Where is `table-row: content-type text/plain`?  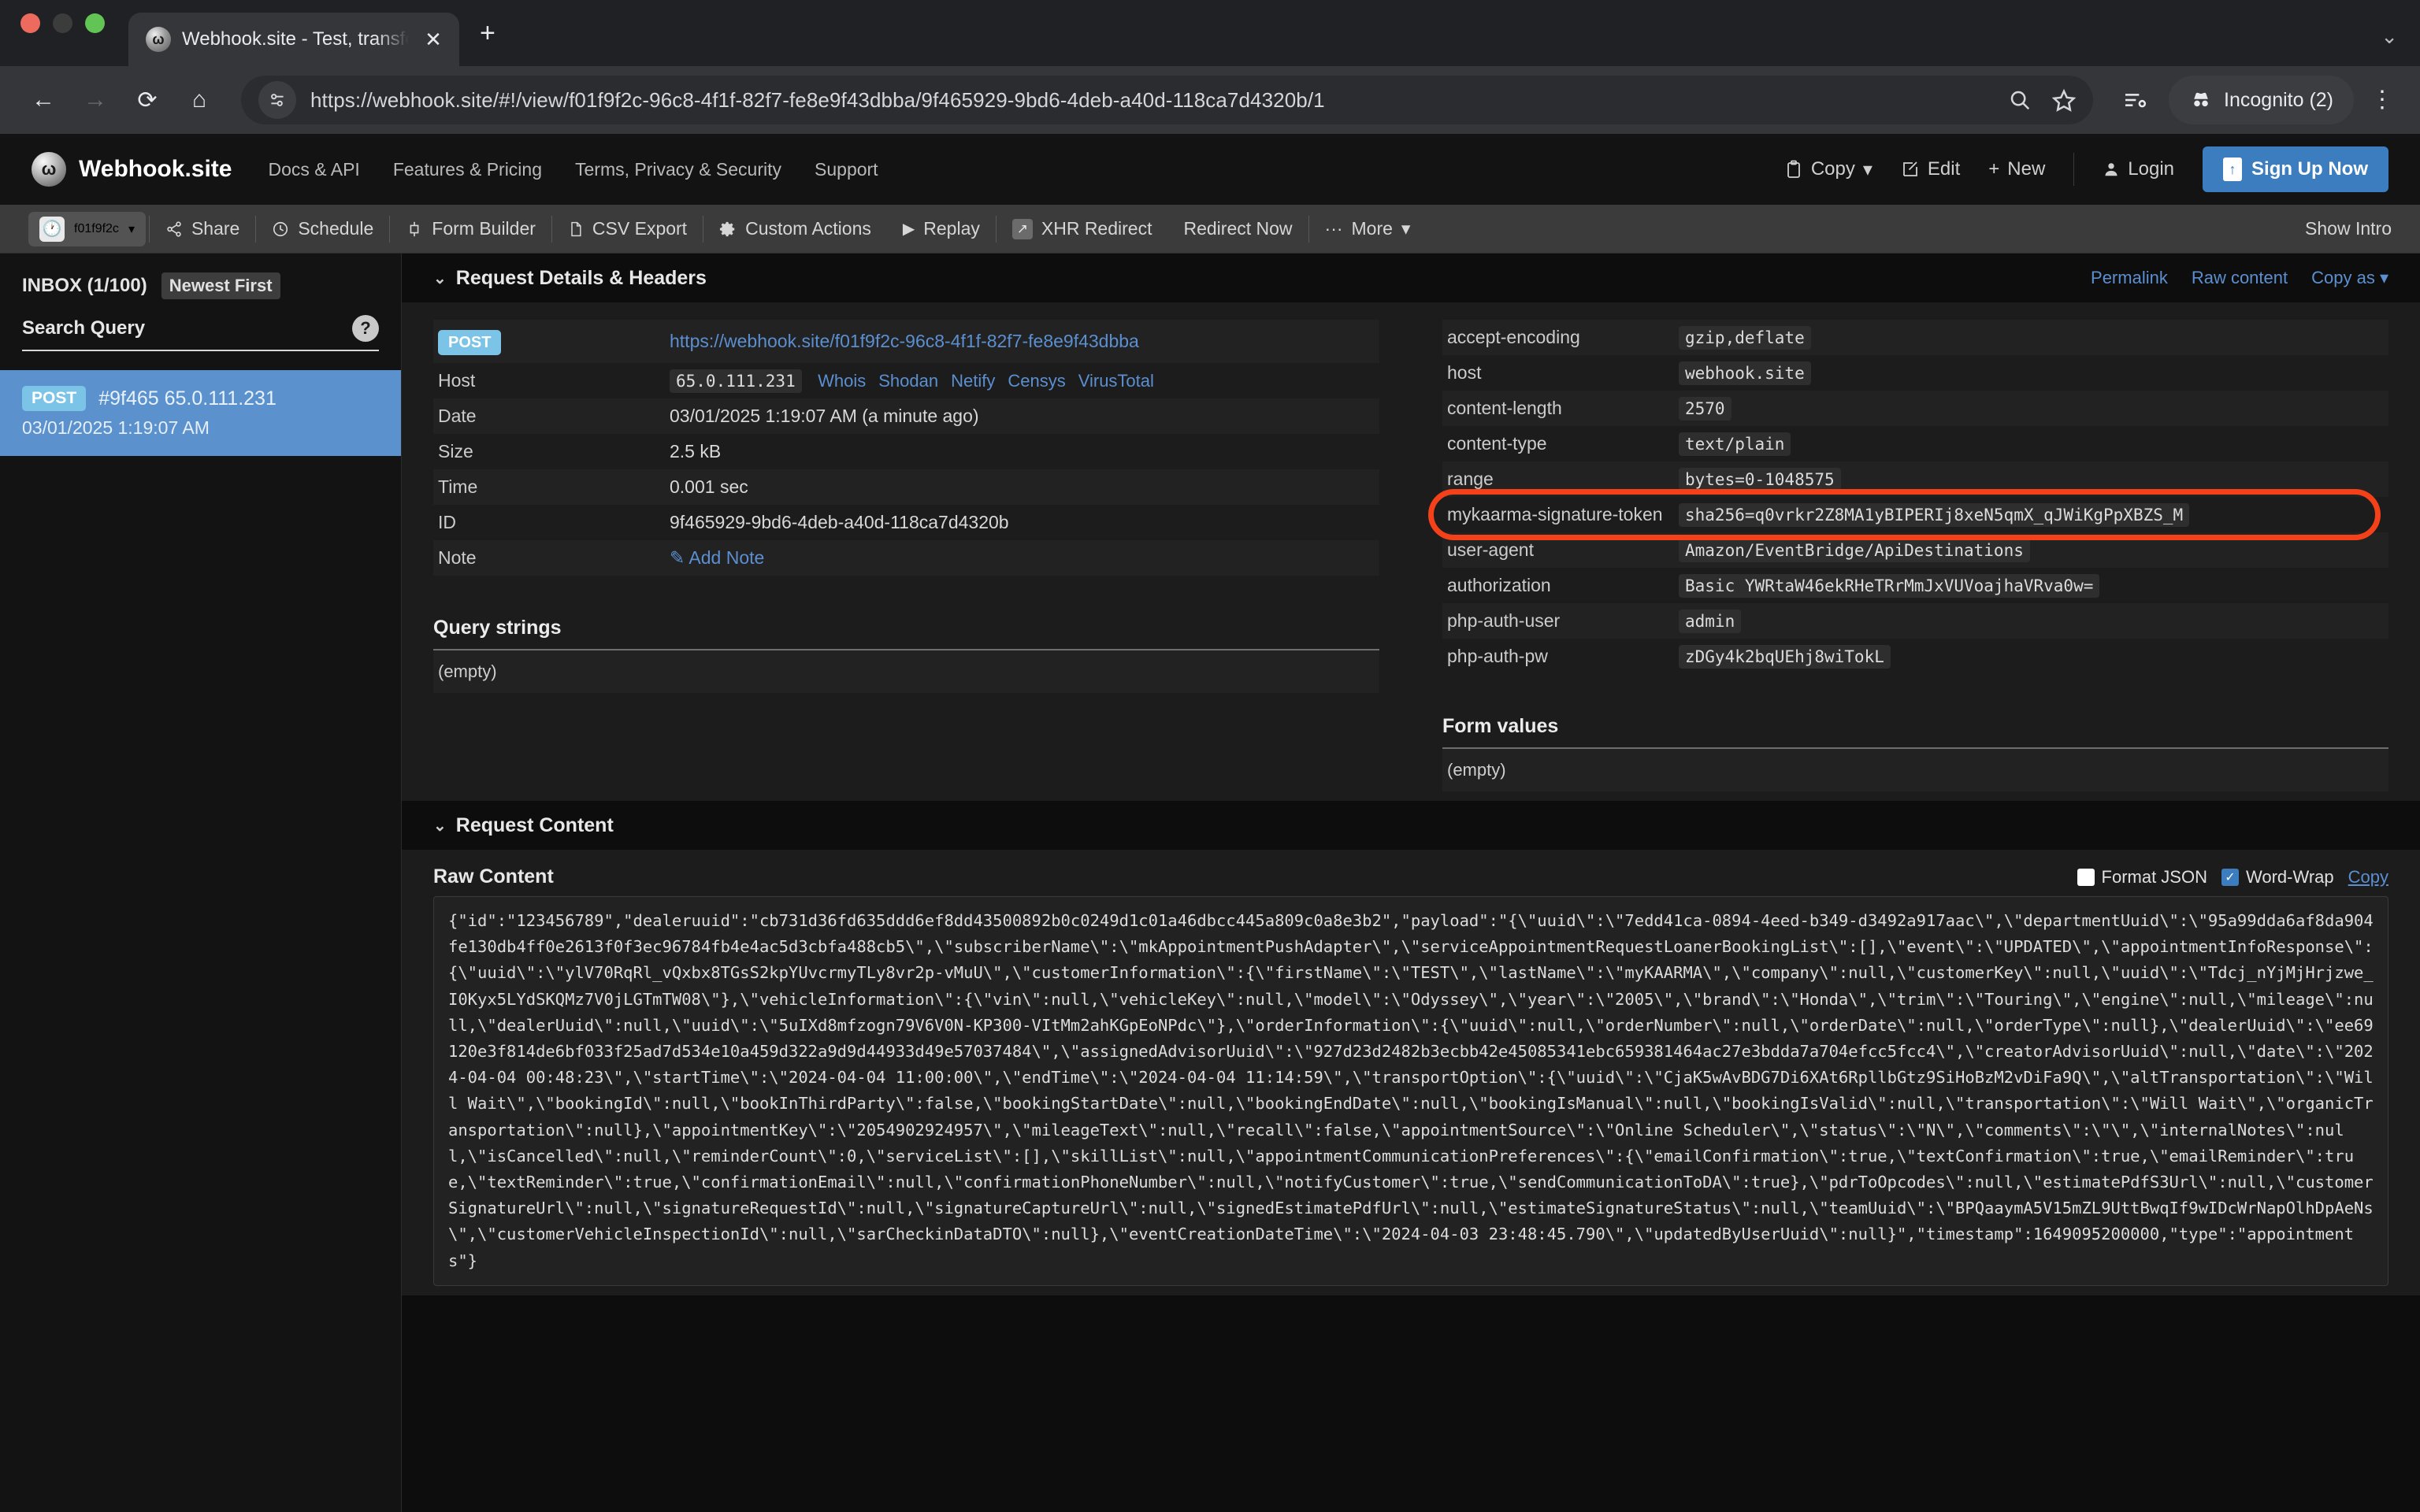
table-row: content-type text/plain is located at coordinates (1915, 443).